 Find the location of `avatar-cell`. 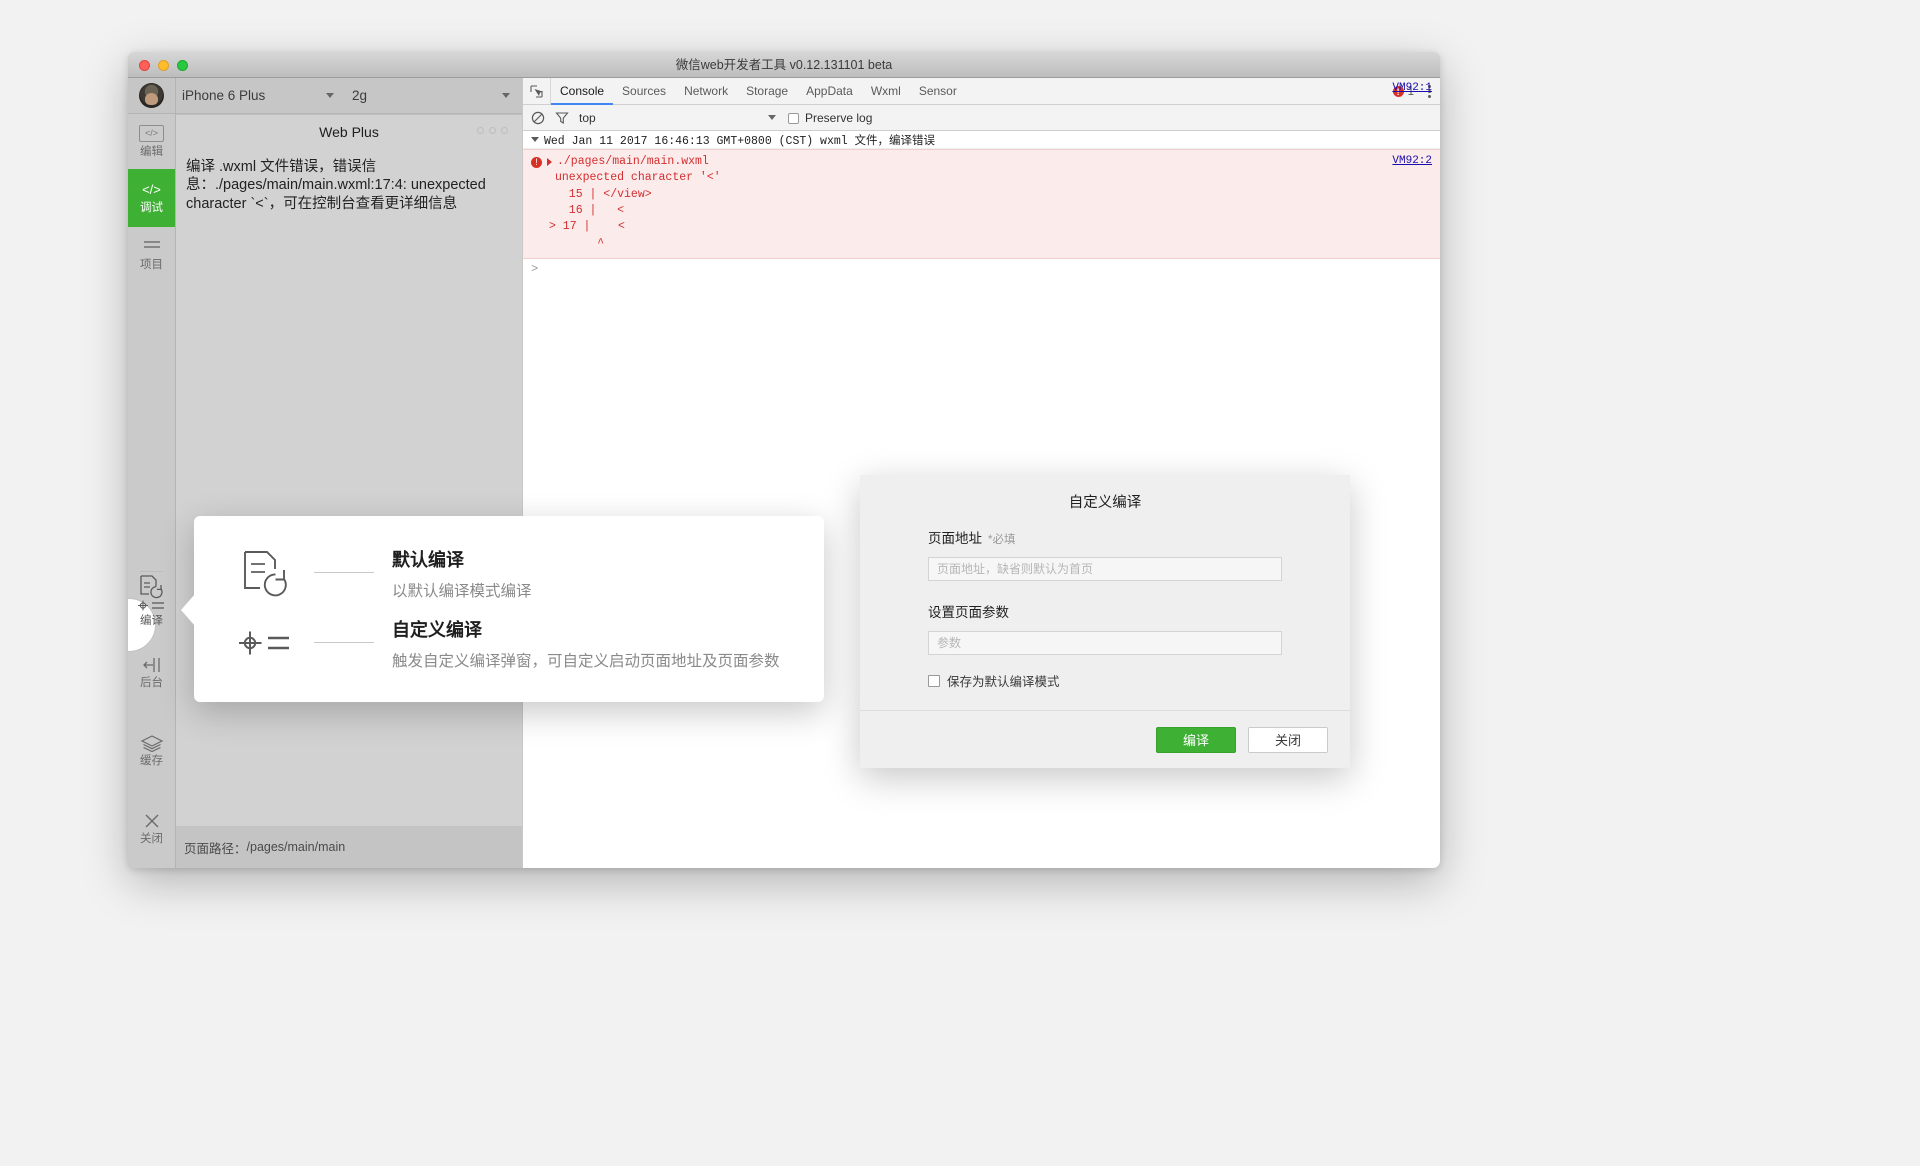

avatar-cell is located at coordinates (151, 96).